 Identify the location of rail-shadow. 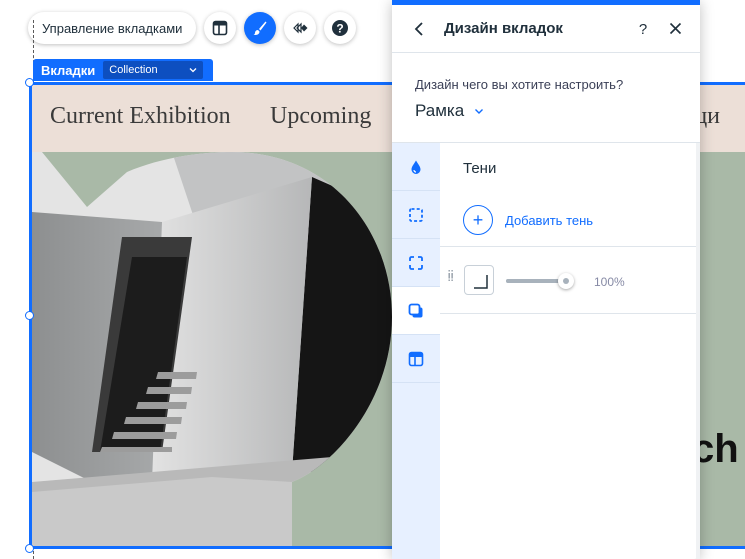
(416, 311).